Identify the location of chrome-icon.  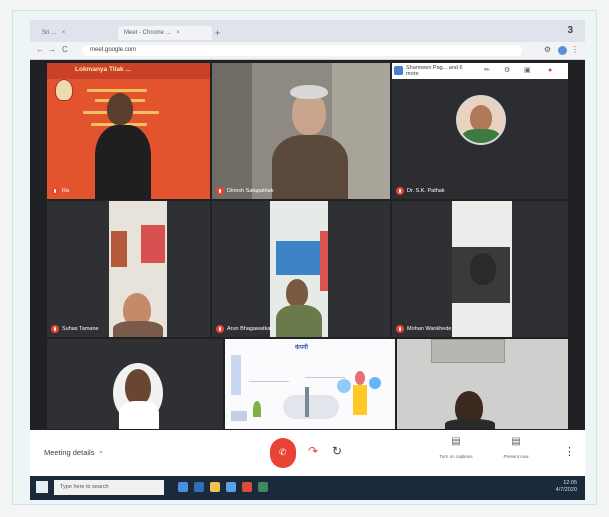
(247, 487).